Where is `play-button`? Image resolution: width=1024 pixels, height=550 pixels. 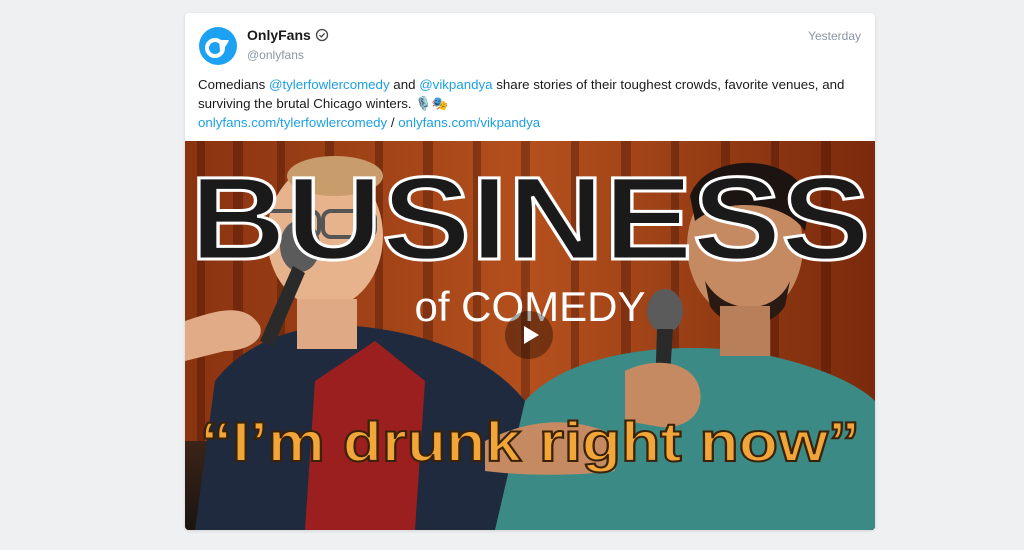
play-button is located at coordinates (529, 335).